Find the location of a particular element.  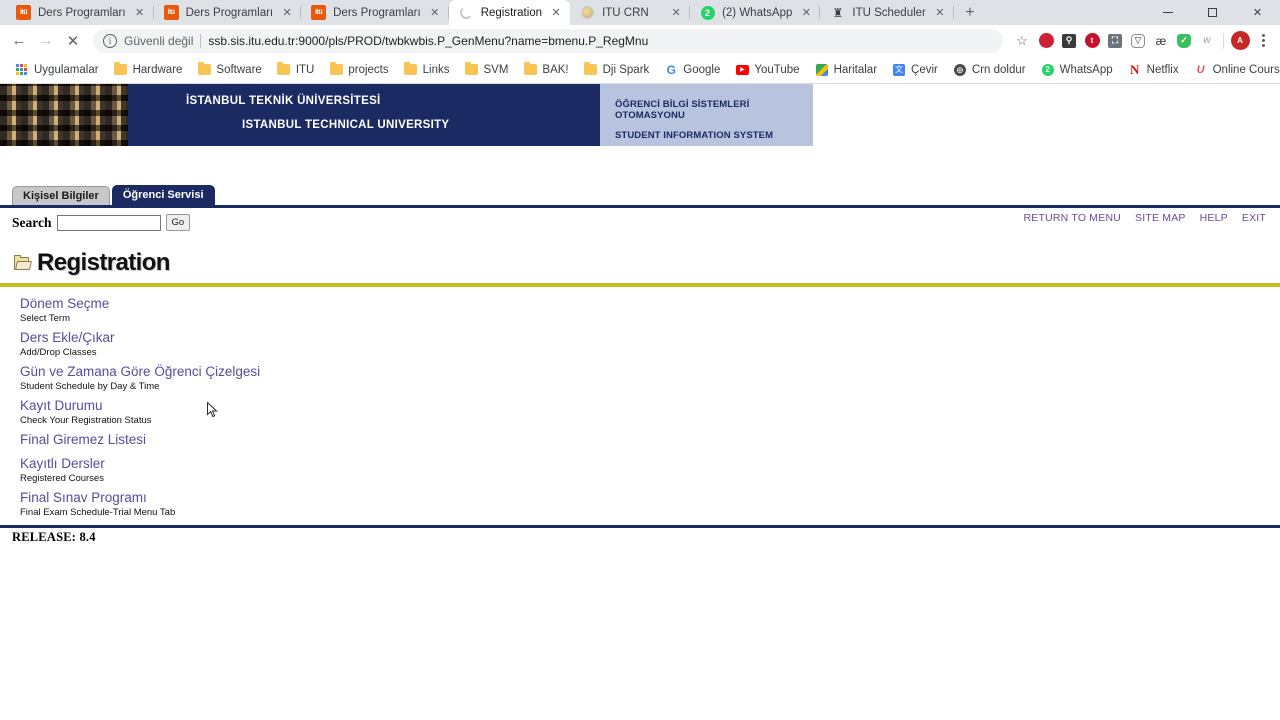

bookmark-label: projects is located at coordinates (368, 69).